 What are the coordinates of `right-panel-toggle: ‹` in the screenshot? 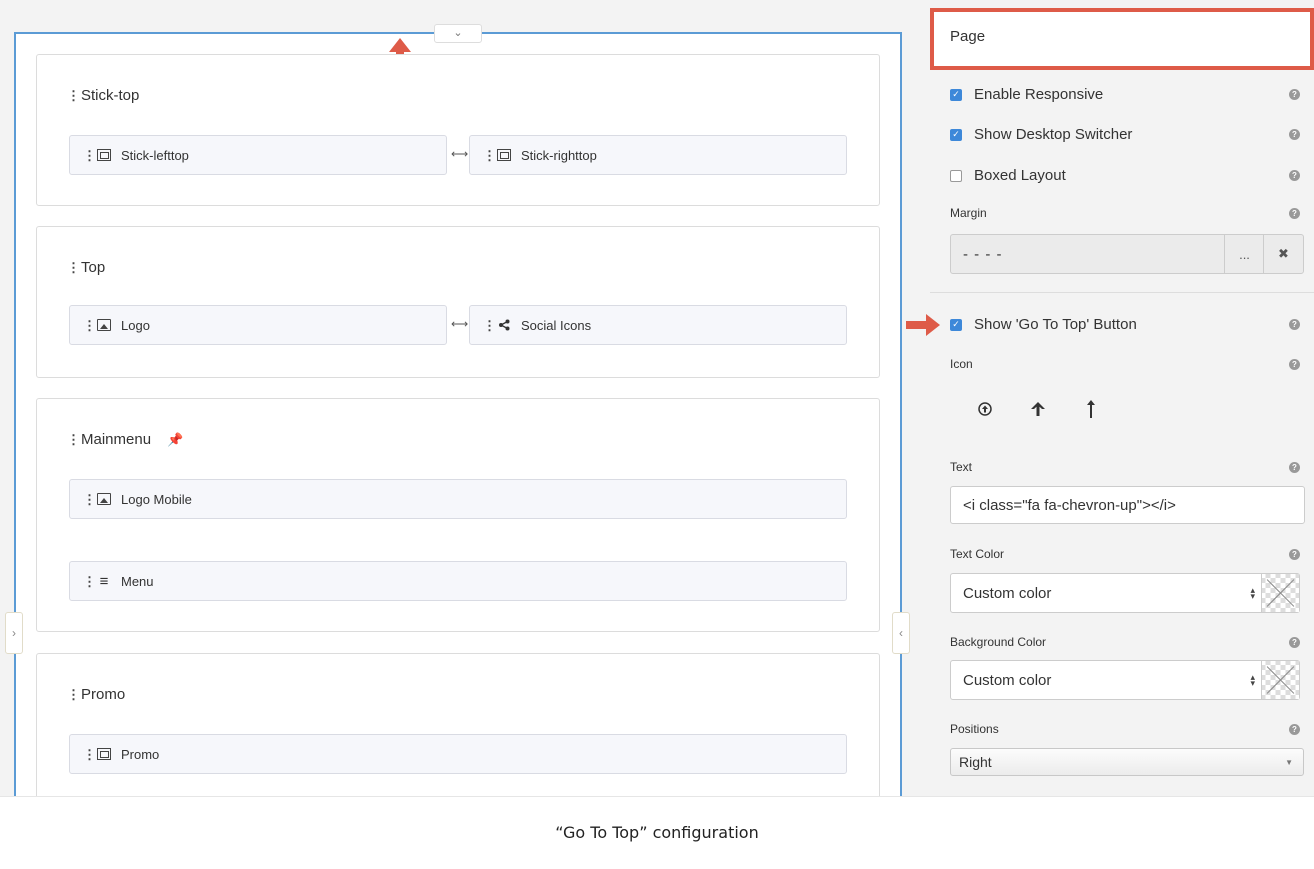 It's located at (901, 633).